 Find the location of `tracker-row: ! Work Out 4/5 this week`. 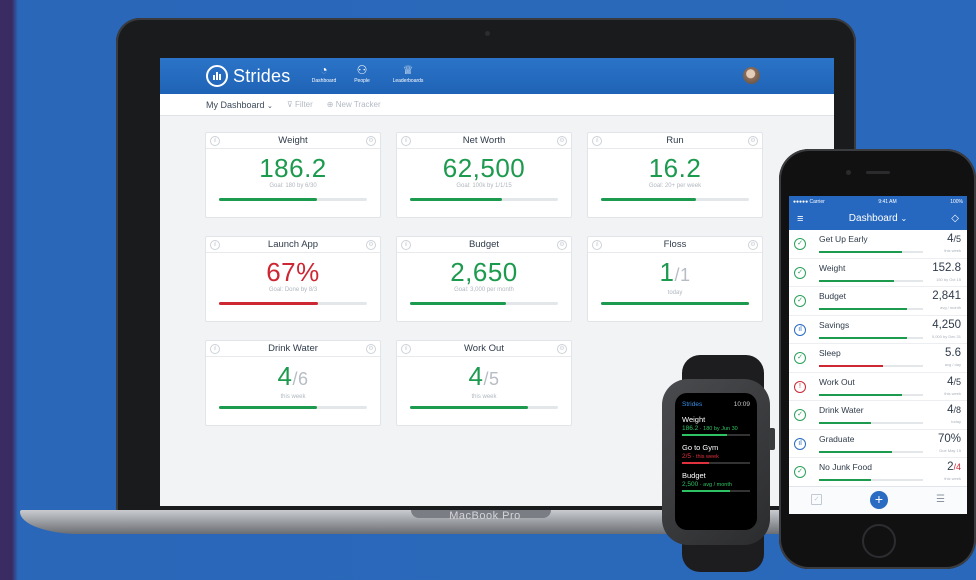

tracker-row: ! Work Out 4/5 this week is located at coordinates (878, 387).